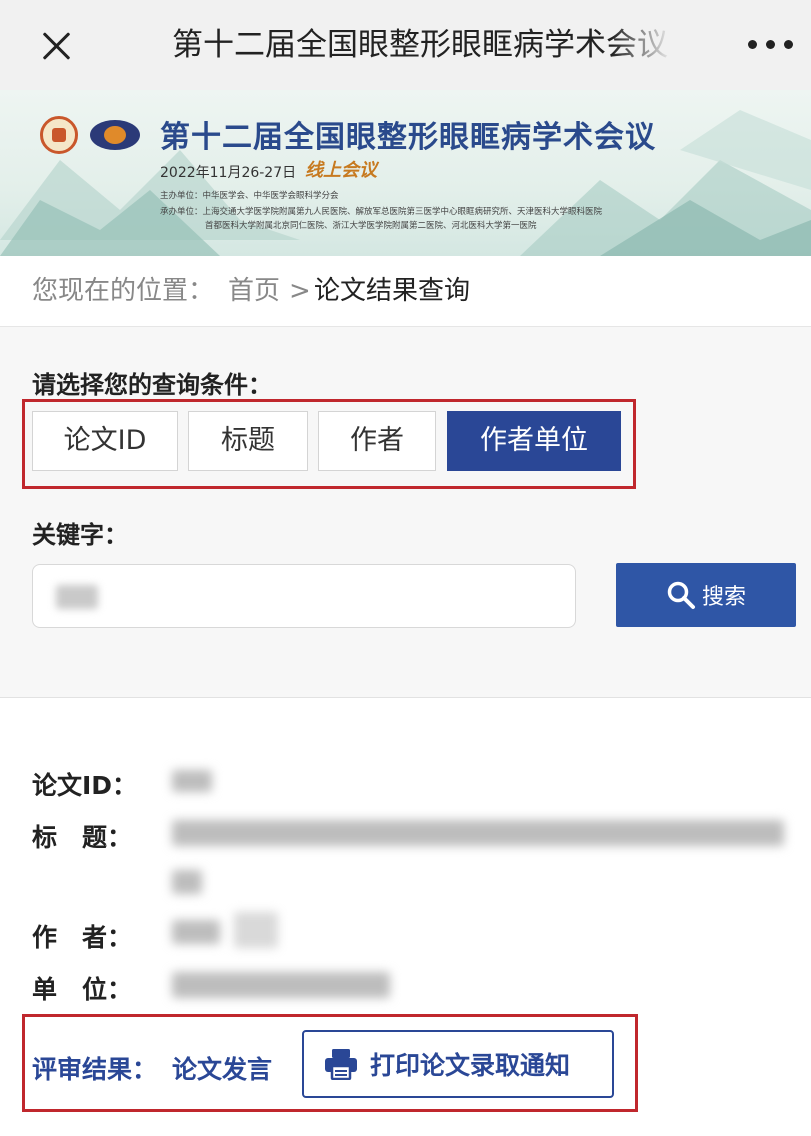 This screenshot has height=1136, width=811. I want to click on option-paper-id: 论文ID, so click(105, 441).